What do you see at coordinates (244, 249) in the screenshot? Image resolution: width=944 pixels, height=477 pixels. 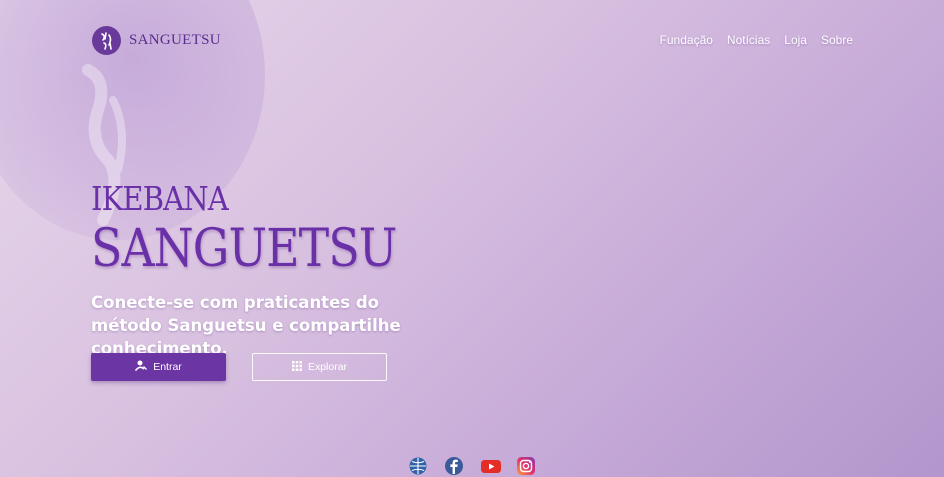 I see `hero-title-line2: SANGUETSU` at bounding box center [244, 249].